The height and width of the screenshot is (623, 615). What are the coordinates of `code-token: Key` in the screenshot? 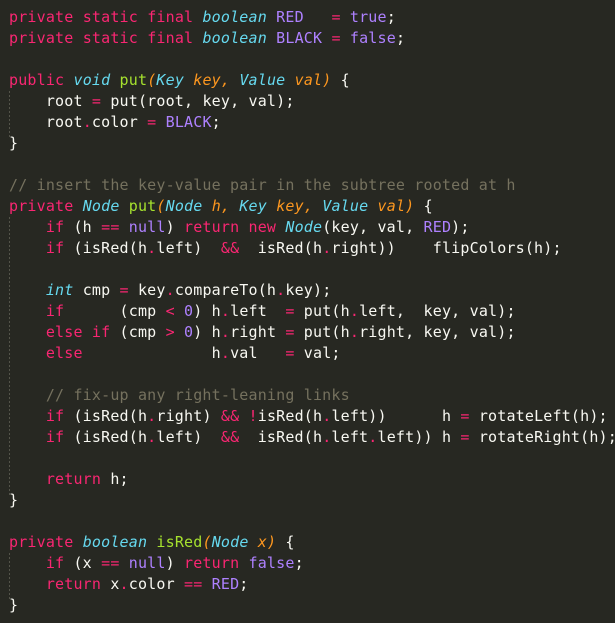 It's located at (253, 206).